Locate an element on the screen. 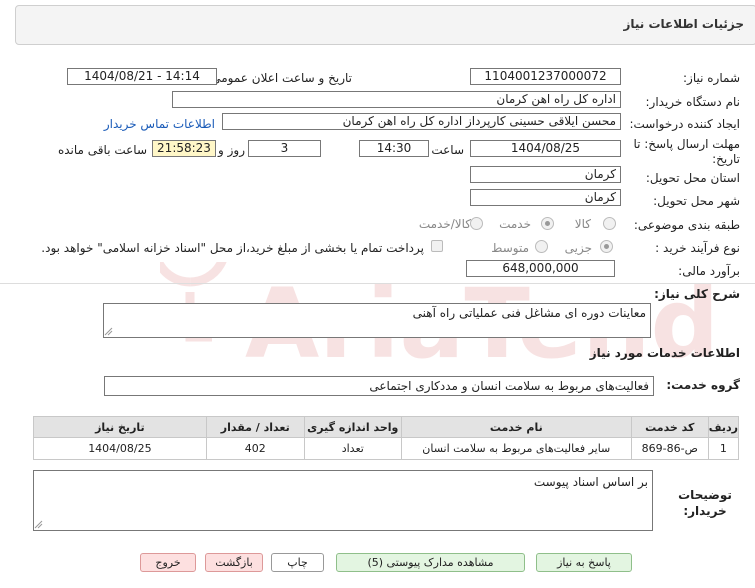 Image resolution: width=755 pixels, height=588 pixels. cell-service-code: ص-86-869 is located at coordinates (669, 448).